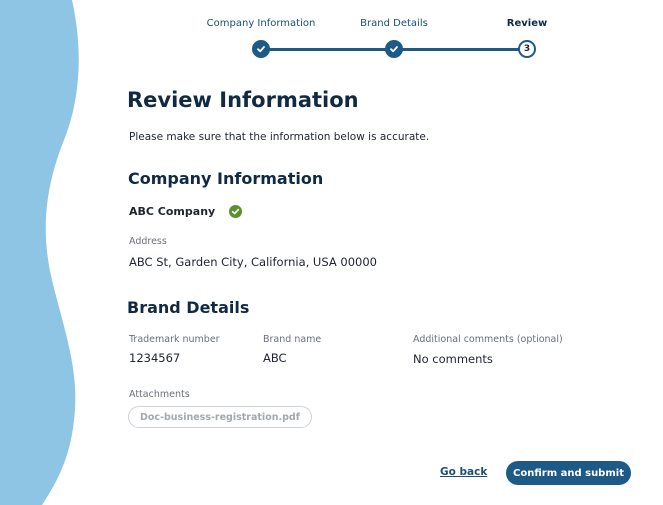 This screenshot has height=505, width=663. Describe the element at coordinates (172, 211) in the screenshot. I see `company-name: ABC Company` at that location.